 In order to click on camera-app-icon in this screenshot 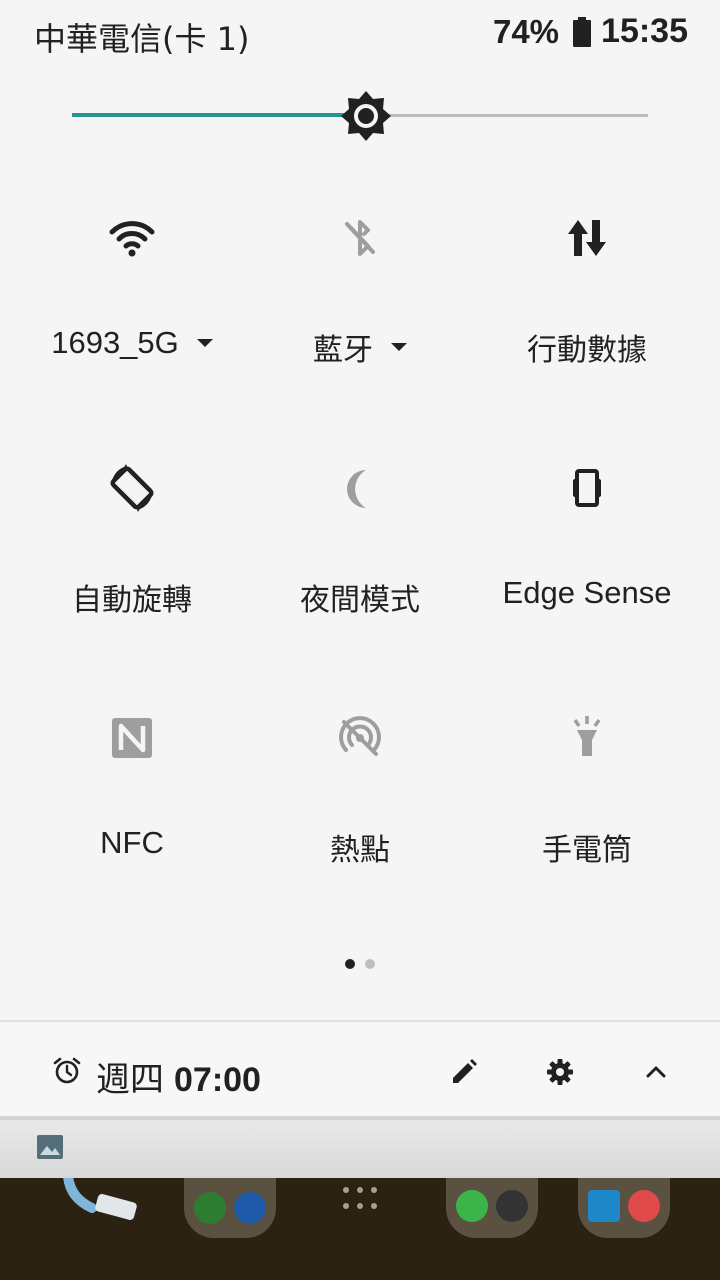, I will do `click(644, 1206)`.